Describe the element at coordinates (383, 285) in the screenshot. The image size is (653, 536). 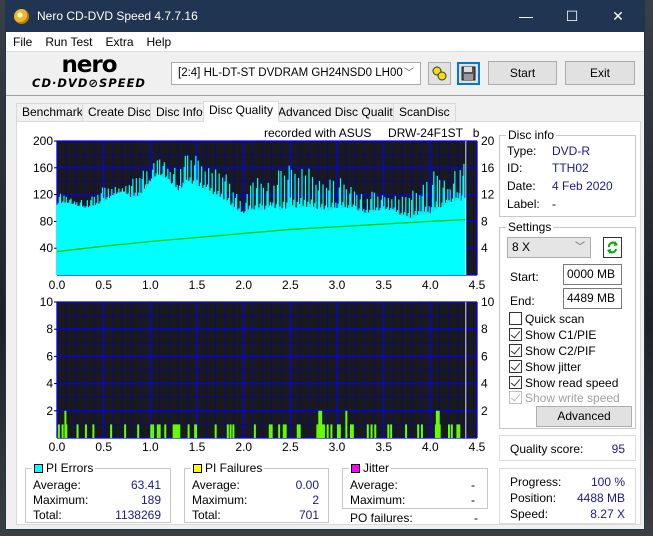
I see `x-tick-label: 3.5` at that location.